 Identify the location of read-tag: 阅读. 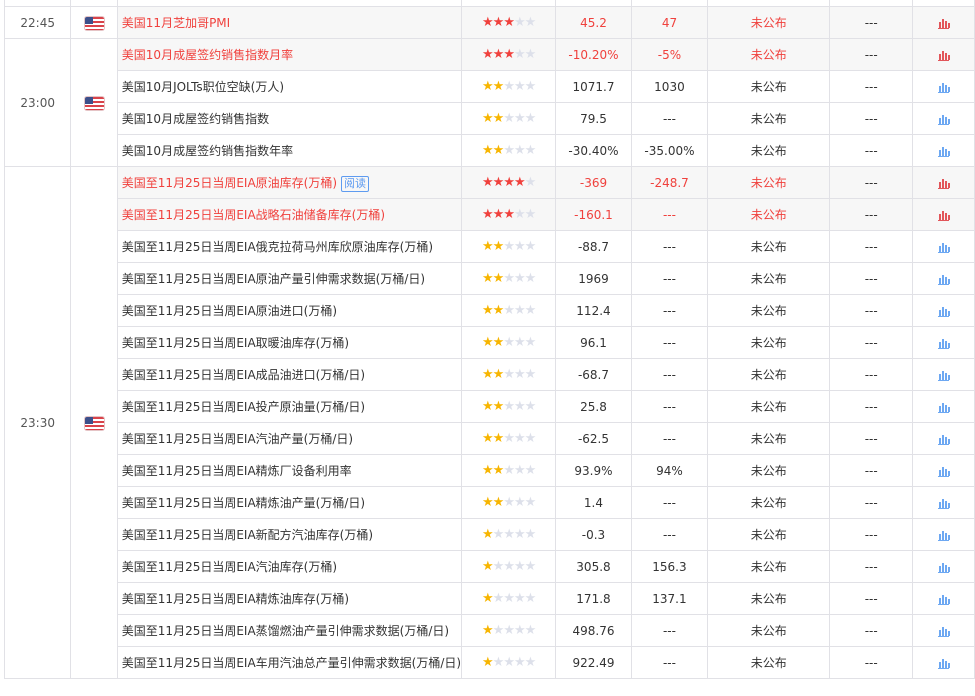
(355, 183).